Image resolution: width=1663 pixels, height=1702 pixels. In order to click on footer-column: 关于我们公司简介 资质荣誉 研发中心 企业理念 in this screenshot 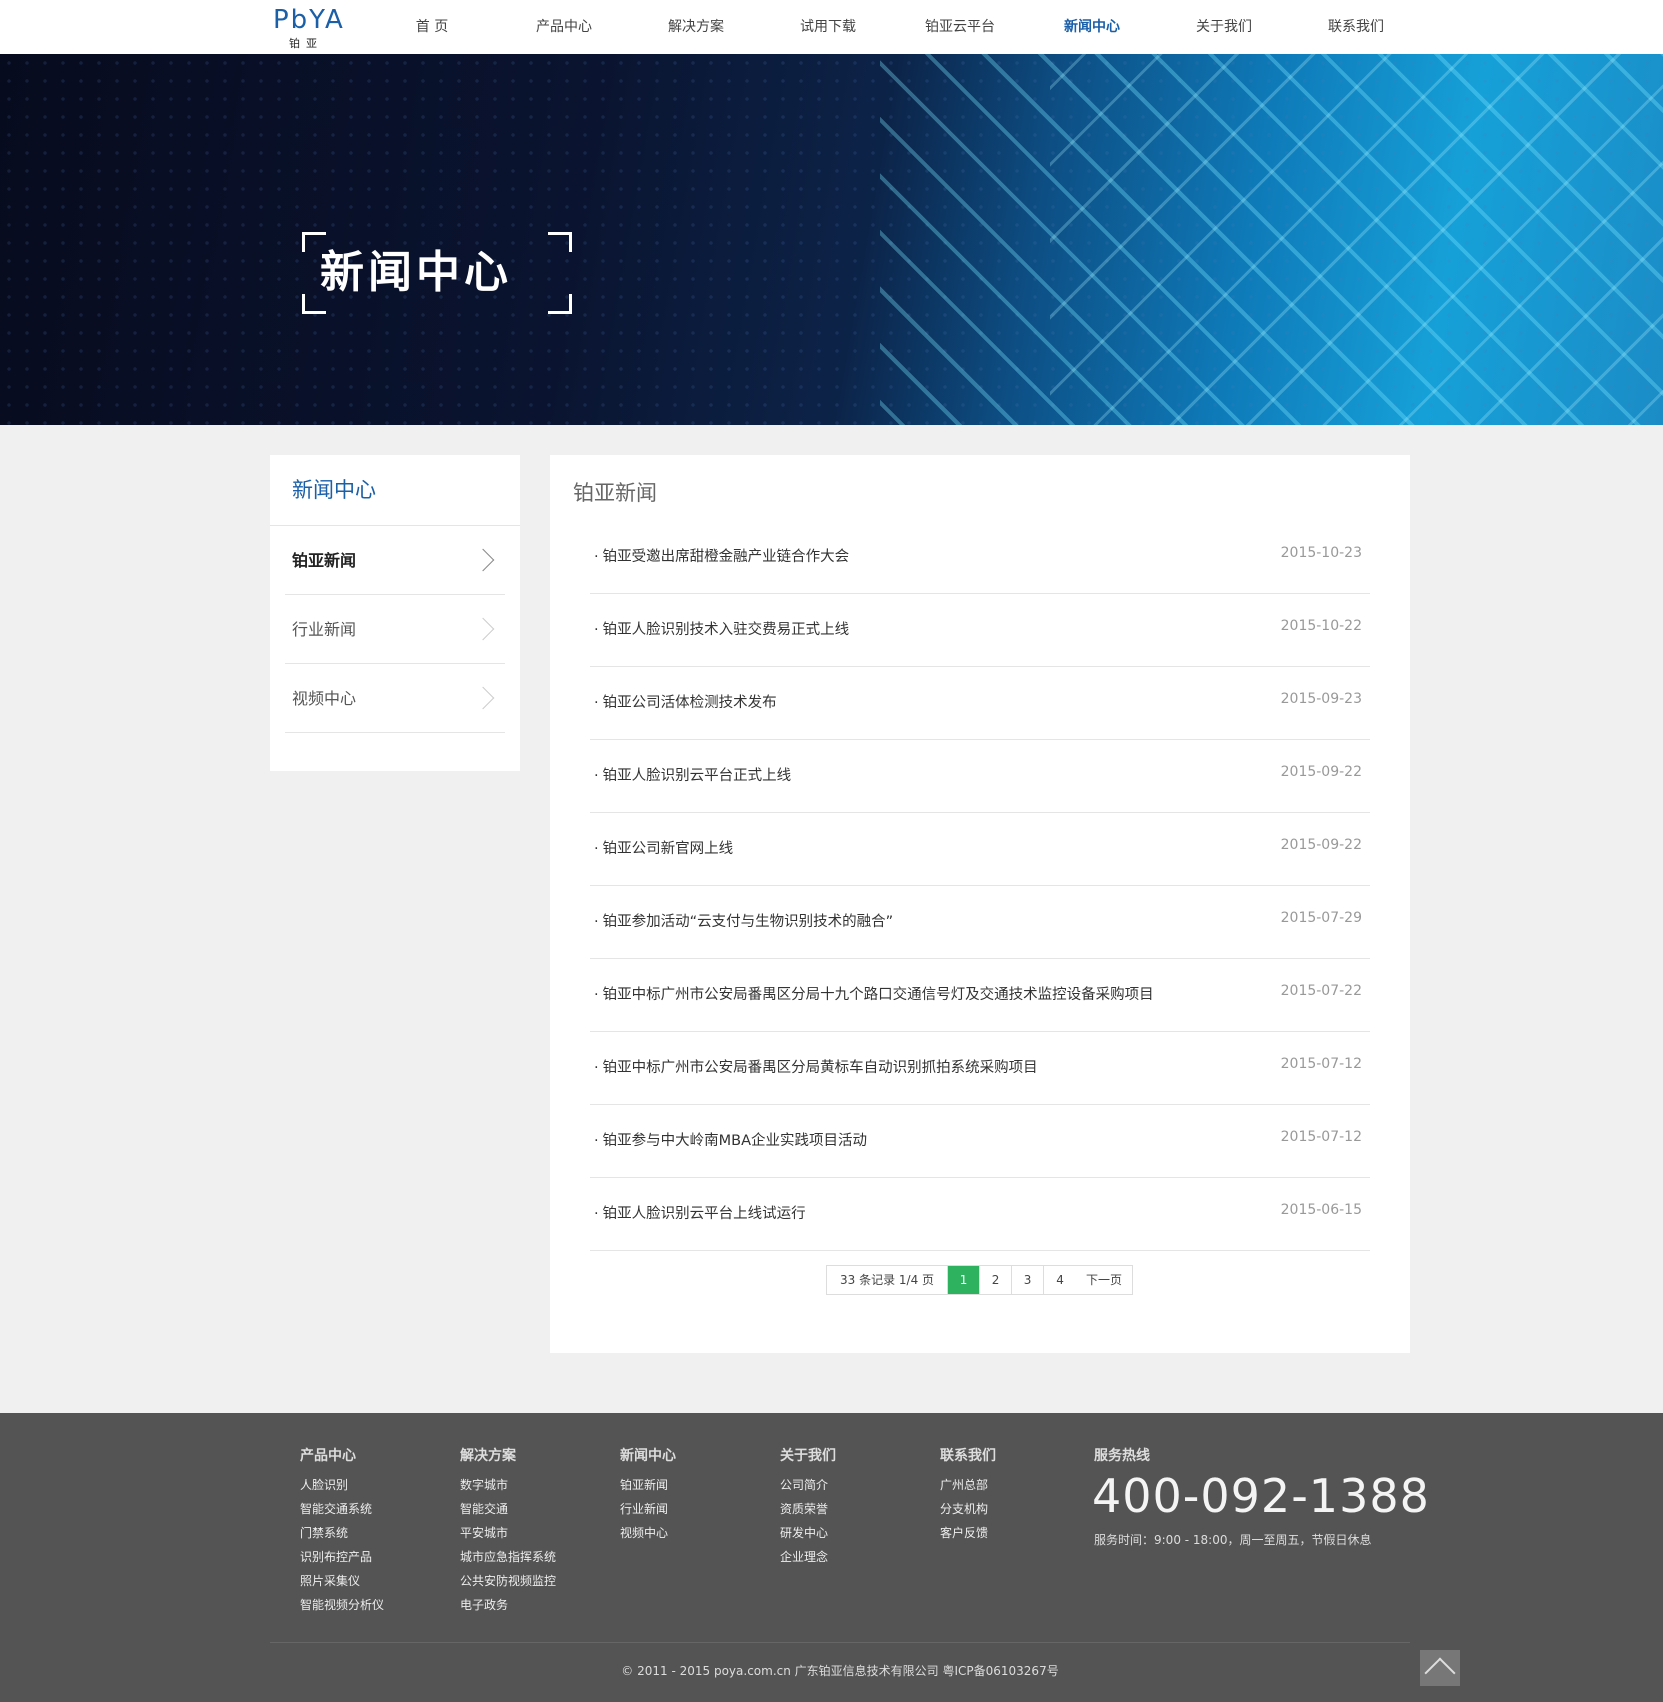, I will do `click(808, 1507)`.